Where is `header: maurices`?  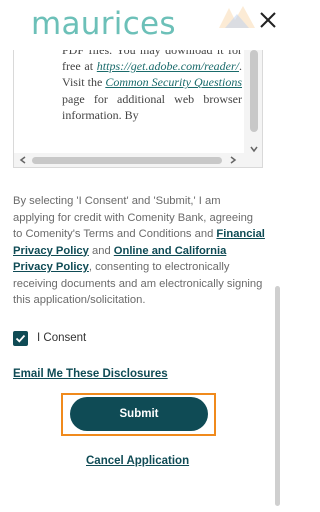
header: maurices is located at coordinates (144, 25).